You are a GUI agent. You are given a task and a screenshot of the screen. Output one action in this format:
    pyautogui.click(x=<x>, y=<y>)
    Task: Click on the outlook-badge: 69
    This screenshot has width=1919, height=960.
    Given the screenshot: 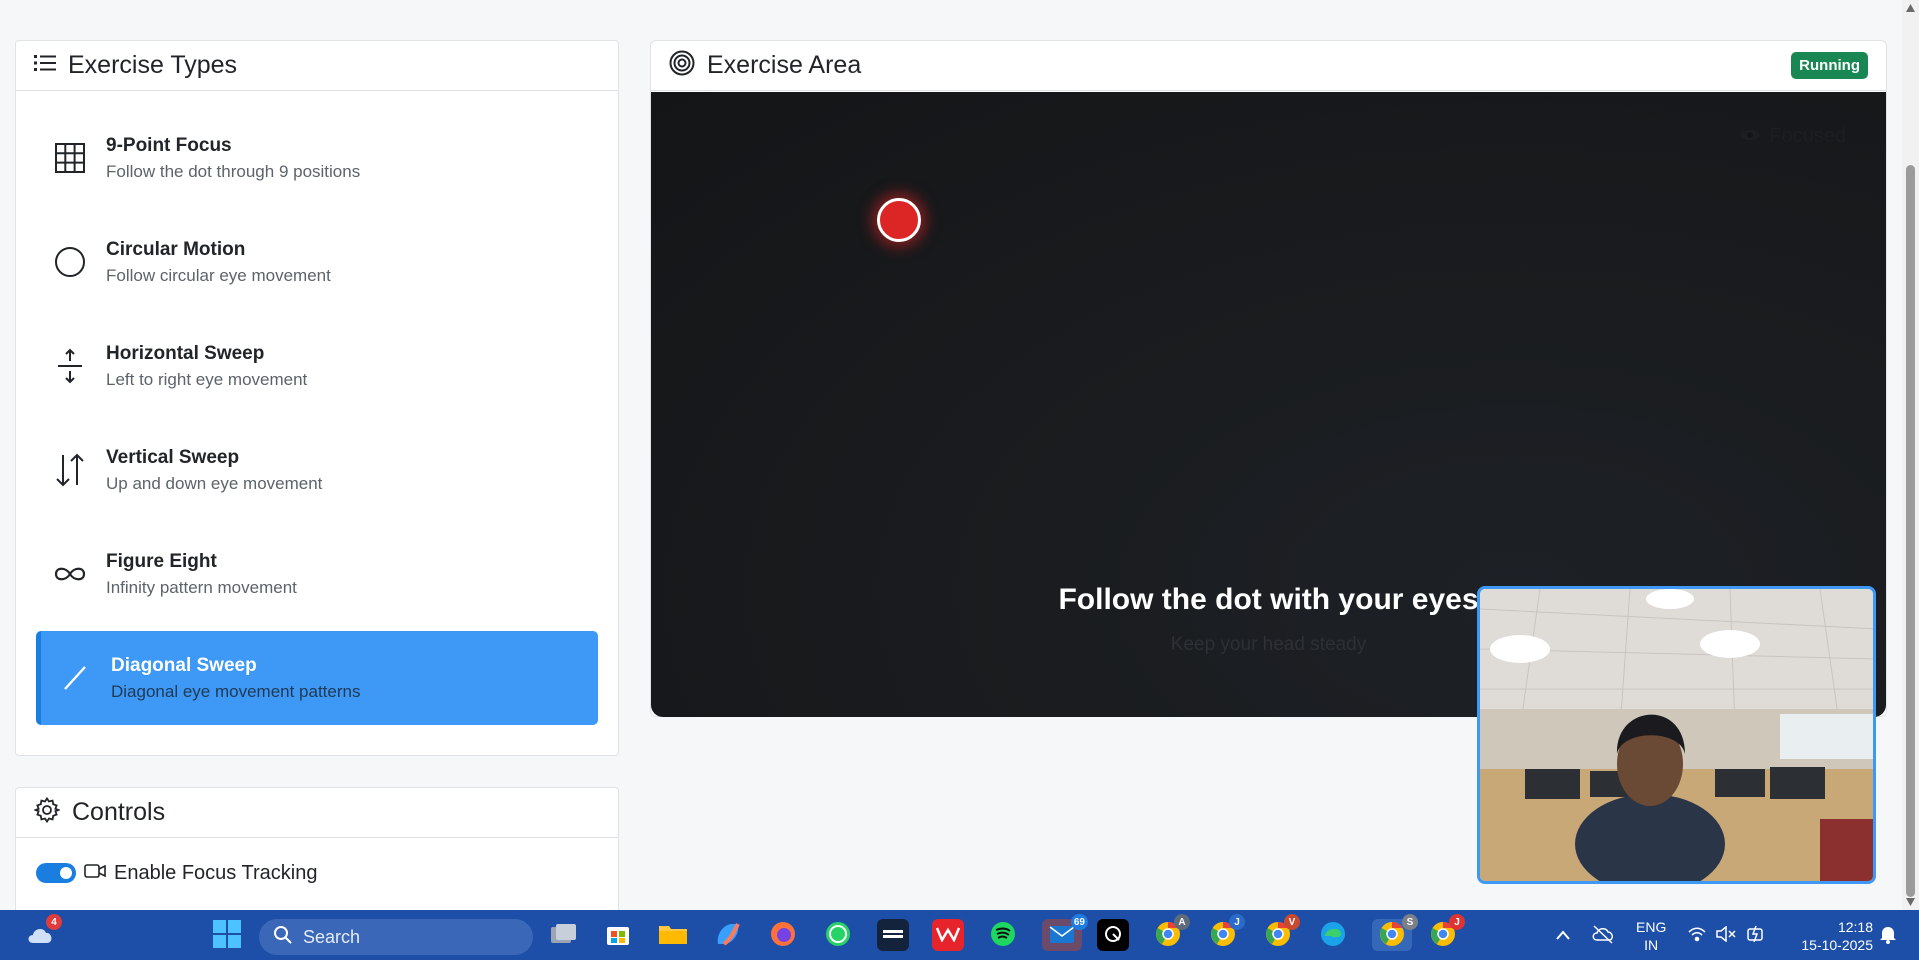 What is the action you would take?
    pyautogui.click(x=1079, y=922)
    